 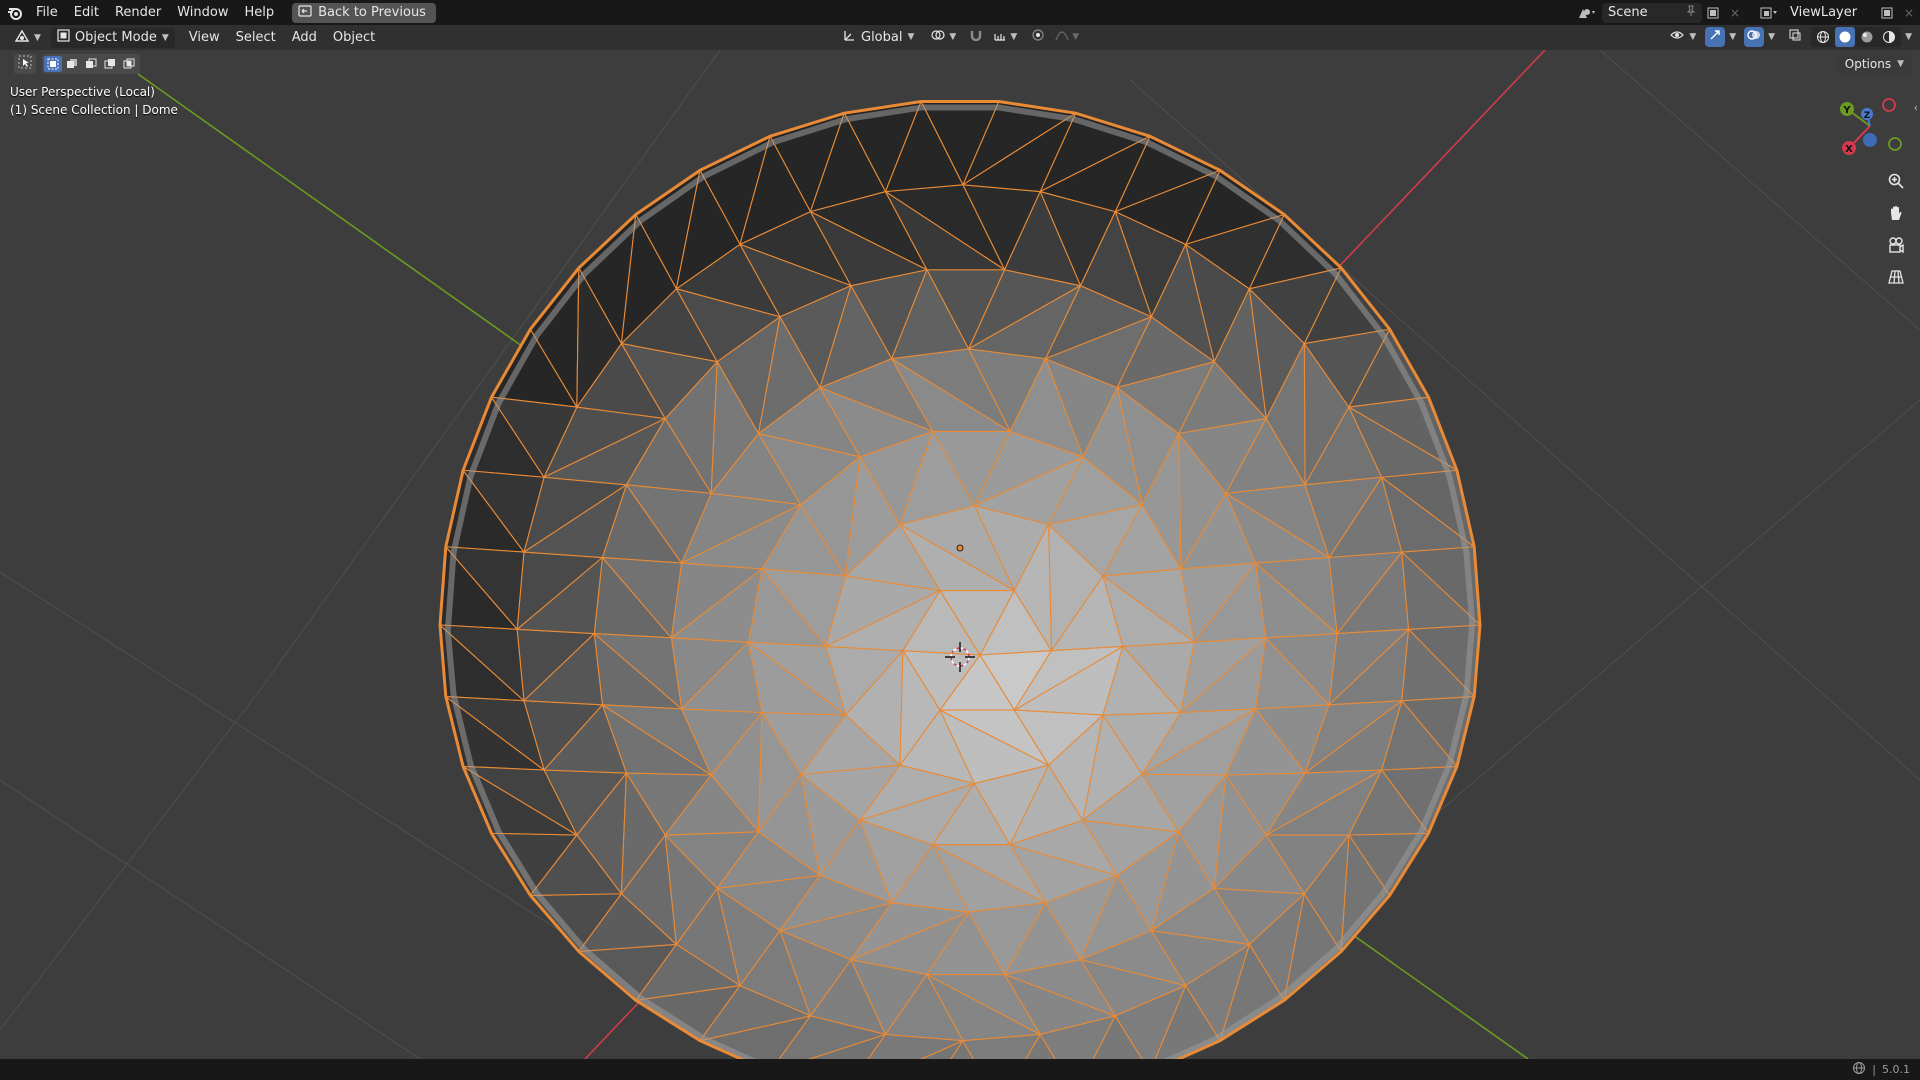 I want to click on scene-name-field: Scene, so click(x=1652, y=12).